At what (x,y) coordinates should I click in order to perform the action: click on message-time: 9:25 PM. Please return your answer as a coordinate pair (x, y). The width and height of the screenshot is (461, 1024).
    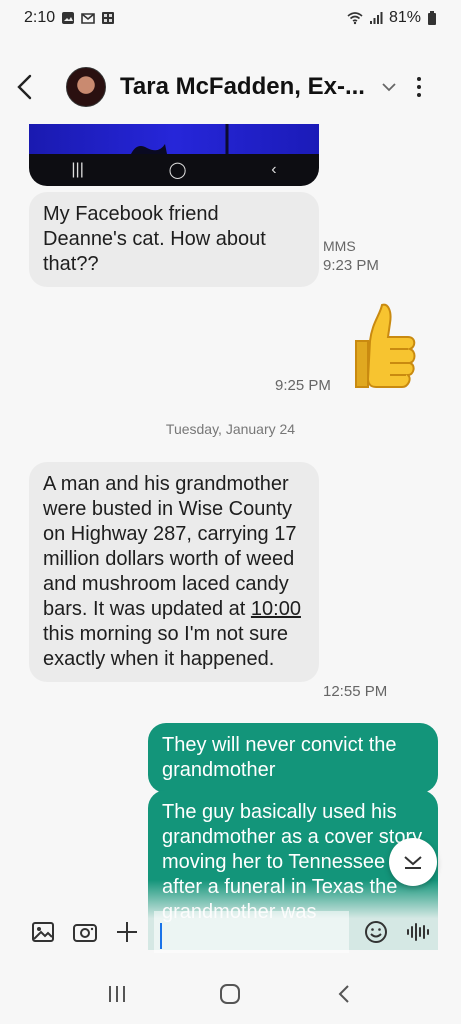
    Looking at the image, I should click on (303, 385).